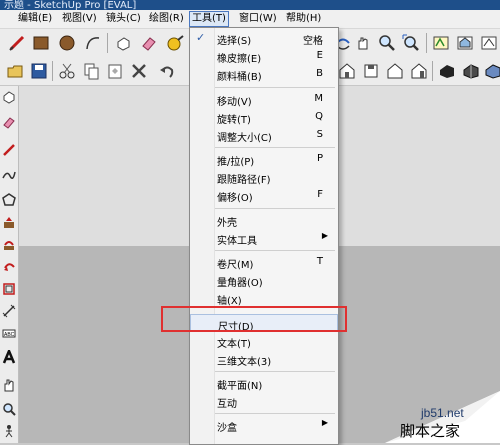  Describe the element at coordinates (264, 74) in the screenshot. I see `menu-item-paint-bucket: 颜料桶(B) B` at that location.